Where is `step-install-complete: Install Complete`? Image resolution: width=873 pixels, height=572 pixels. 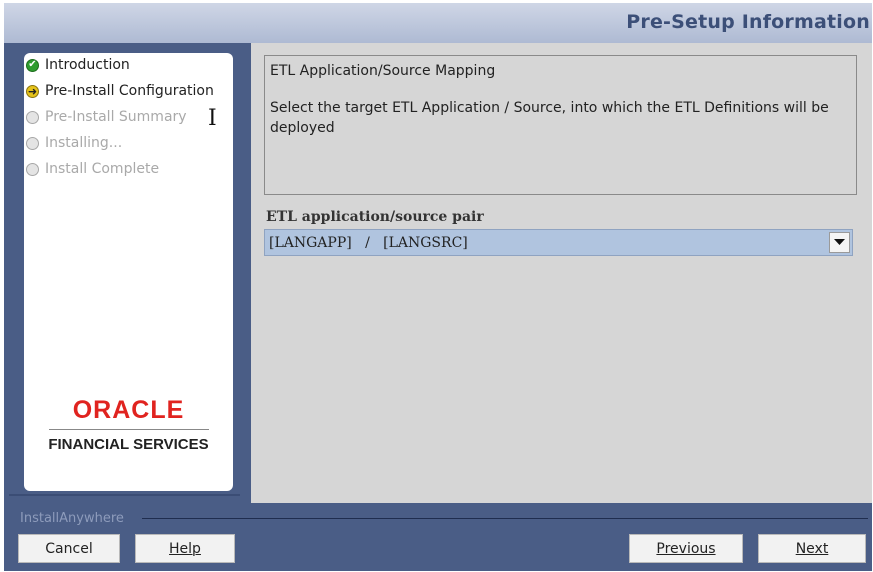
step-install-complete: Install Complete is located at coordinates (92, 169).